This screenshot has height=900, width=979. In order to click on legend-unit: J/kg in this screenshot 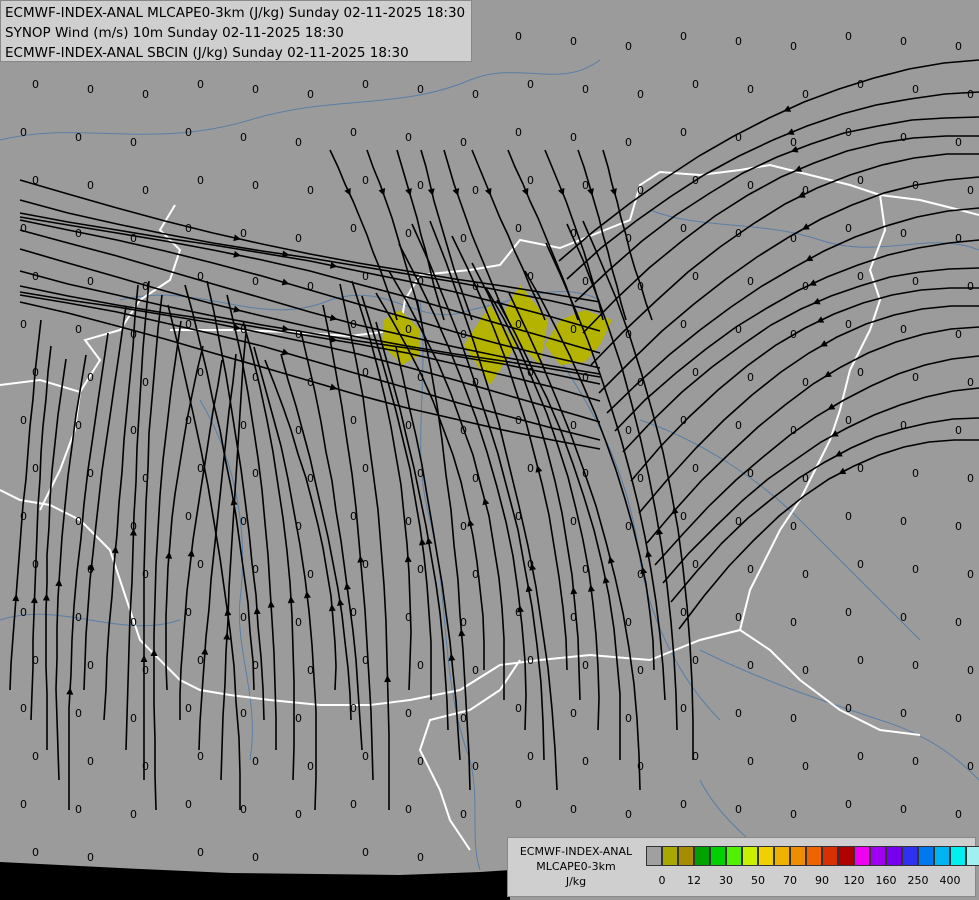, I will do `click(576, 881)`.